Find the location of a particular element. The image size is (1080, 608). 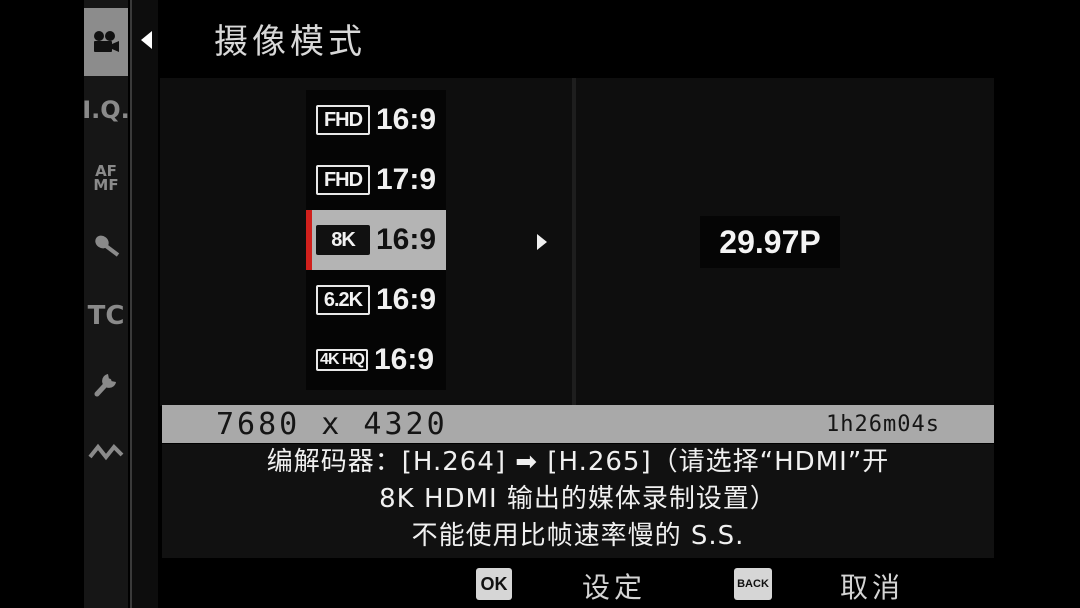

tab-tc: TC is located at coordinates (106, 316).